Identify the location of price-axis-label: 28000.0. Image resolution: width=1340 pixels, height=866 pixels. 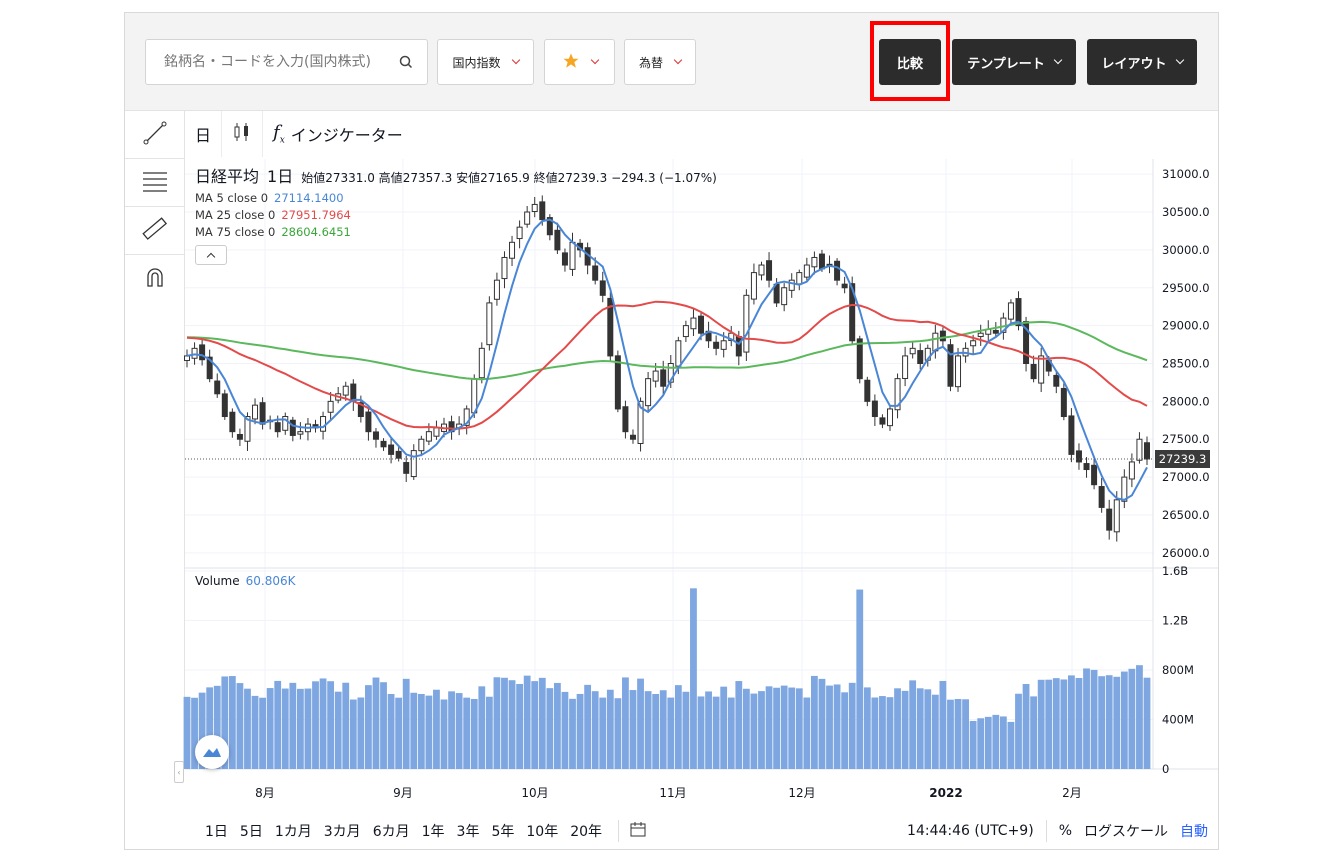
(1186, 401).